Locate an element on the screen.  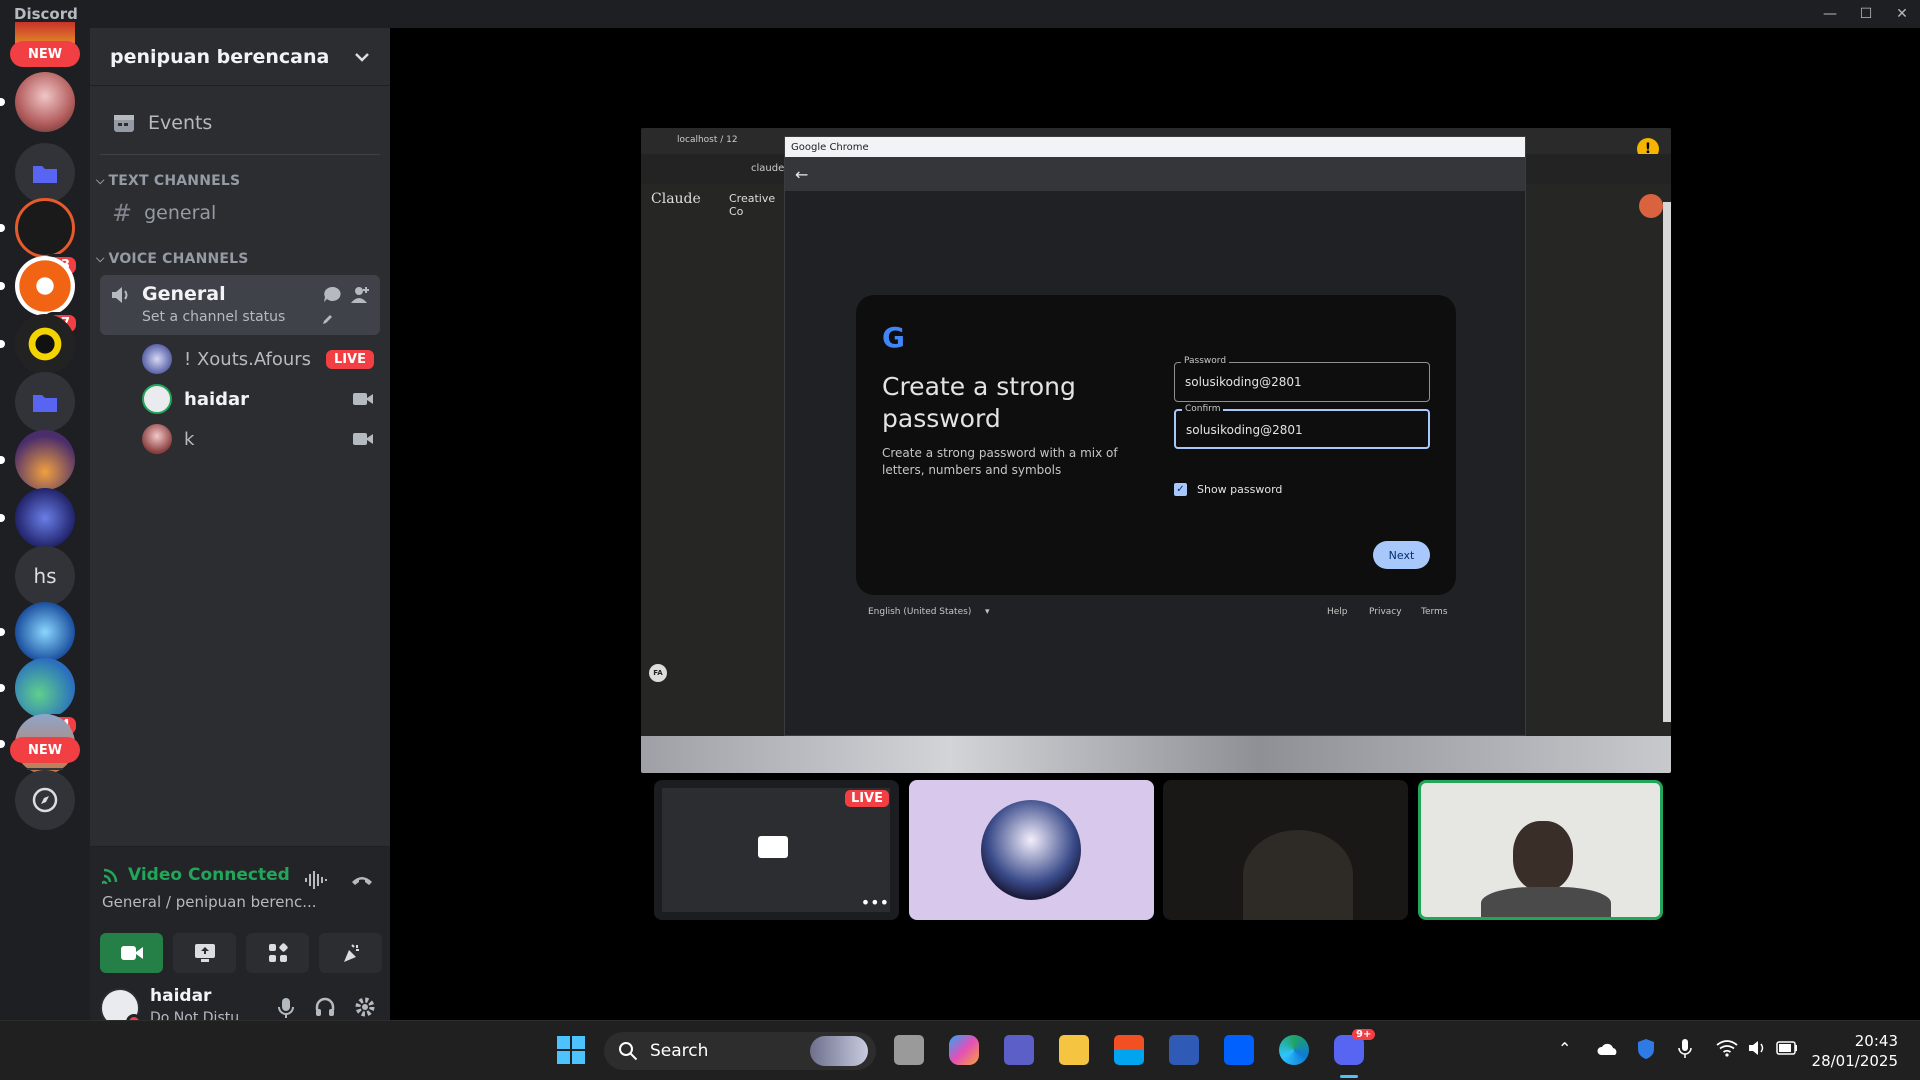
events-item: Events is located at coordinates (240, 123).